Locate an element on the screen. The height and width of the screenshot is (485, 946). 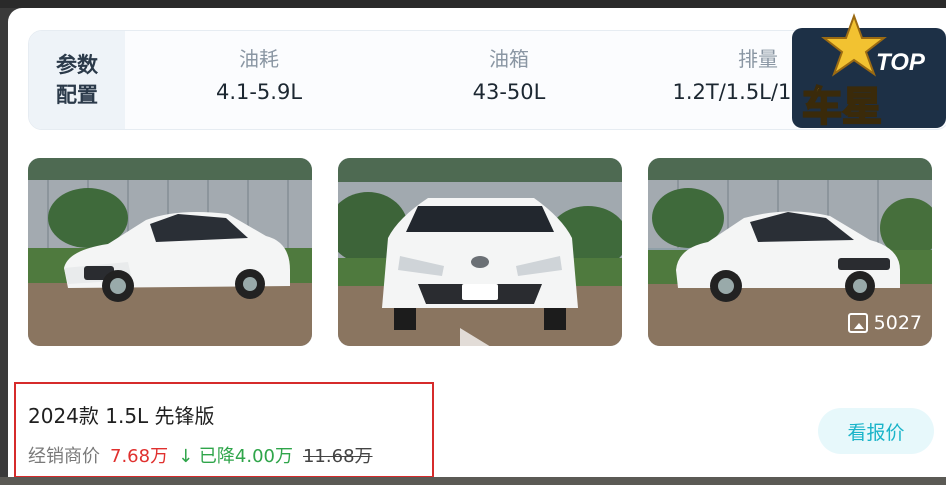
car-front-image is located at coordinates (480, 252).